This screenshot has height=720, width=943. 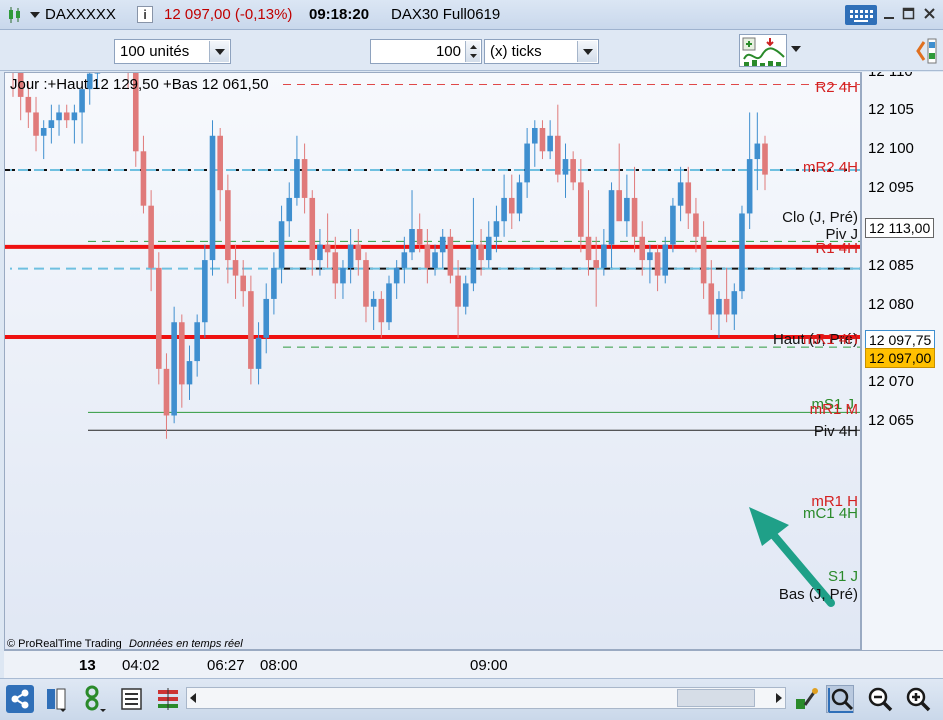 What do you see at coordinates (80, 14) in the screenshot?
I see `symbol-name: DAXXXXX` at bounding box center [80, 14].